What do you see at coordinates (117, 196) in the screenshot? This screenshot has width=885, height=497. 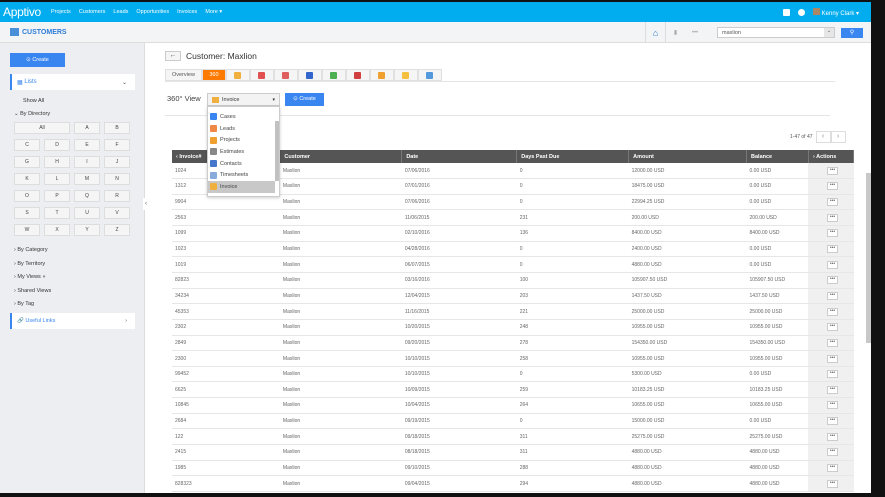 I see `directory-letter-r: R` at bounding box center [117, 196].